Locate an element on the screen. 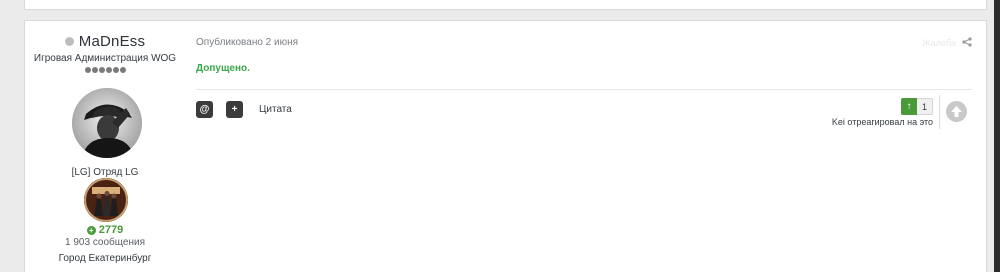 The image size is (1000, 272). reputation-badge: + 2779 is located at coordinates (105, 230).